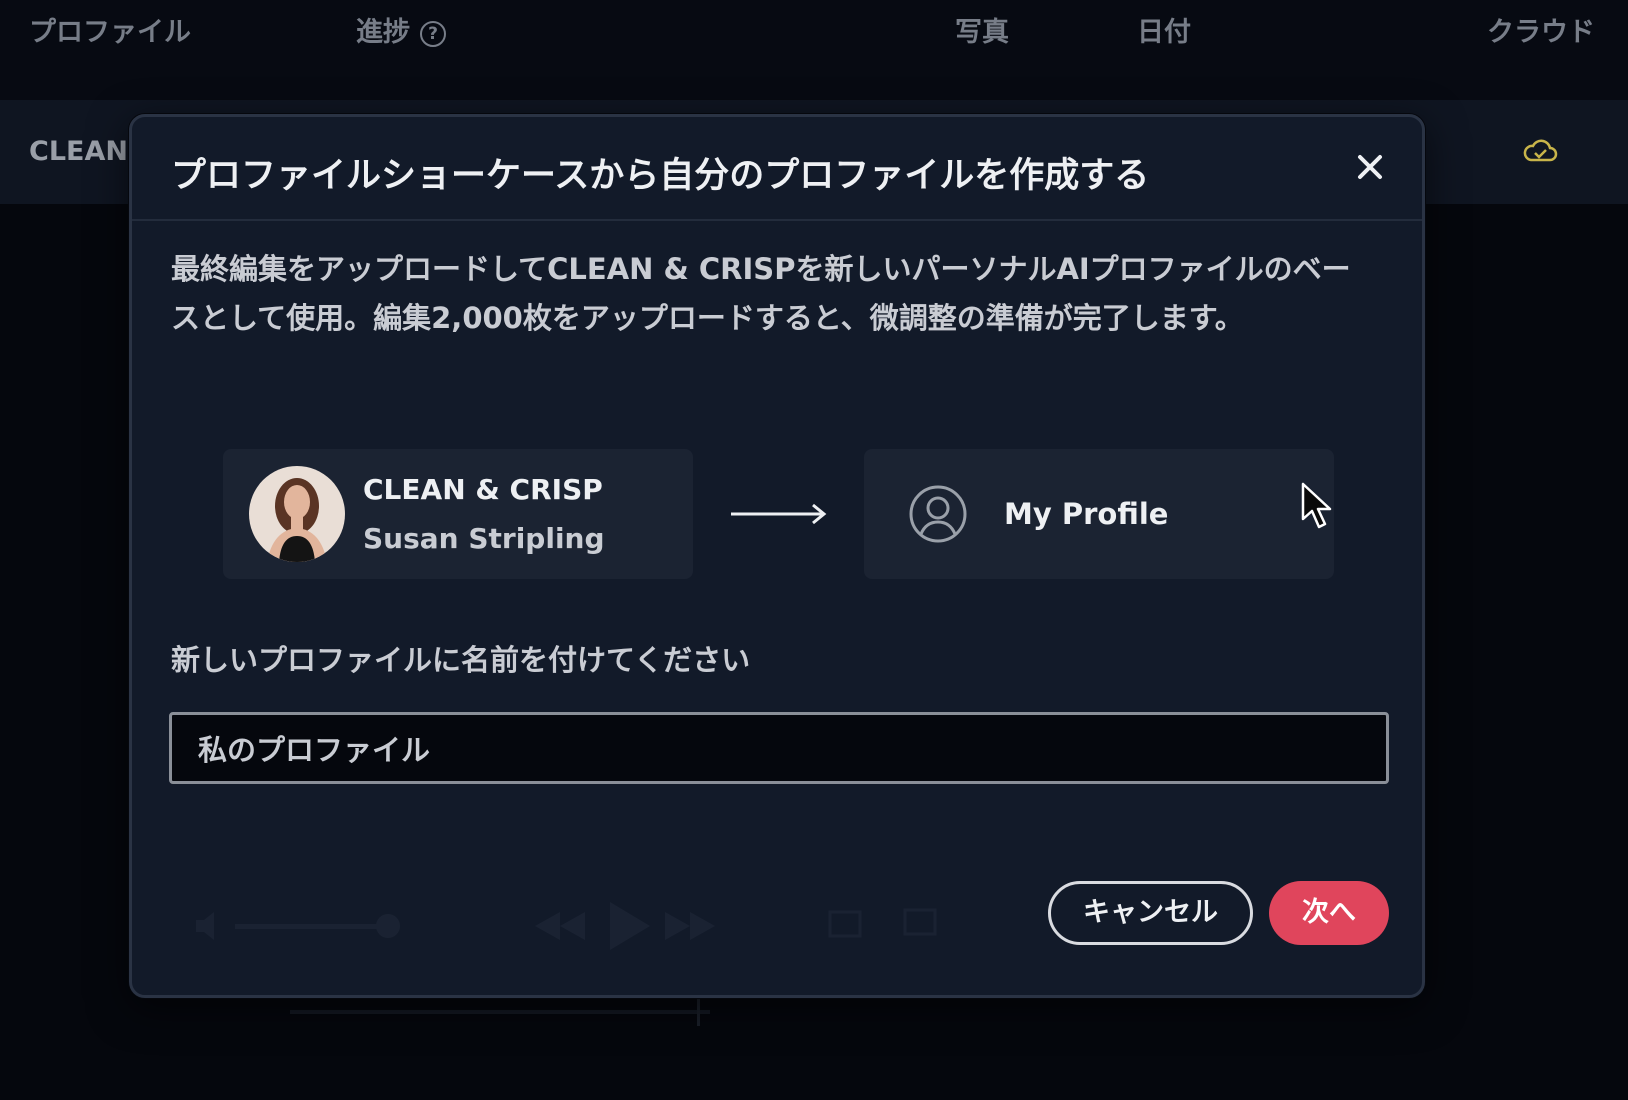 The image size is (1628, 1100). I want to click on player-timeline, so click(500, 1012).